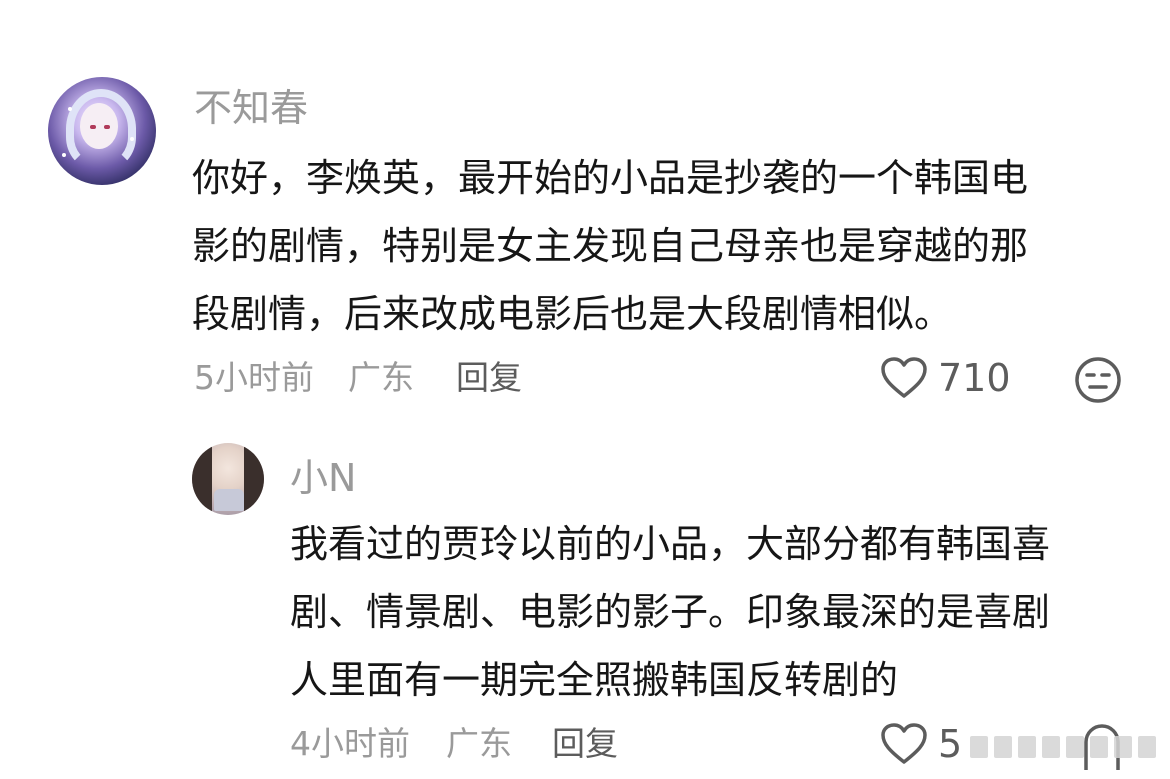  What do you see at coordinates (228, 479) in the screenshot?
I see `reply-avatar` at bounding box center [228, 479].